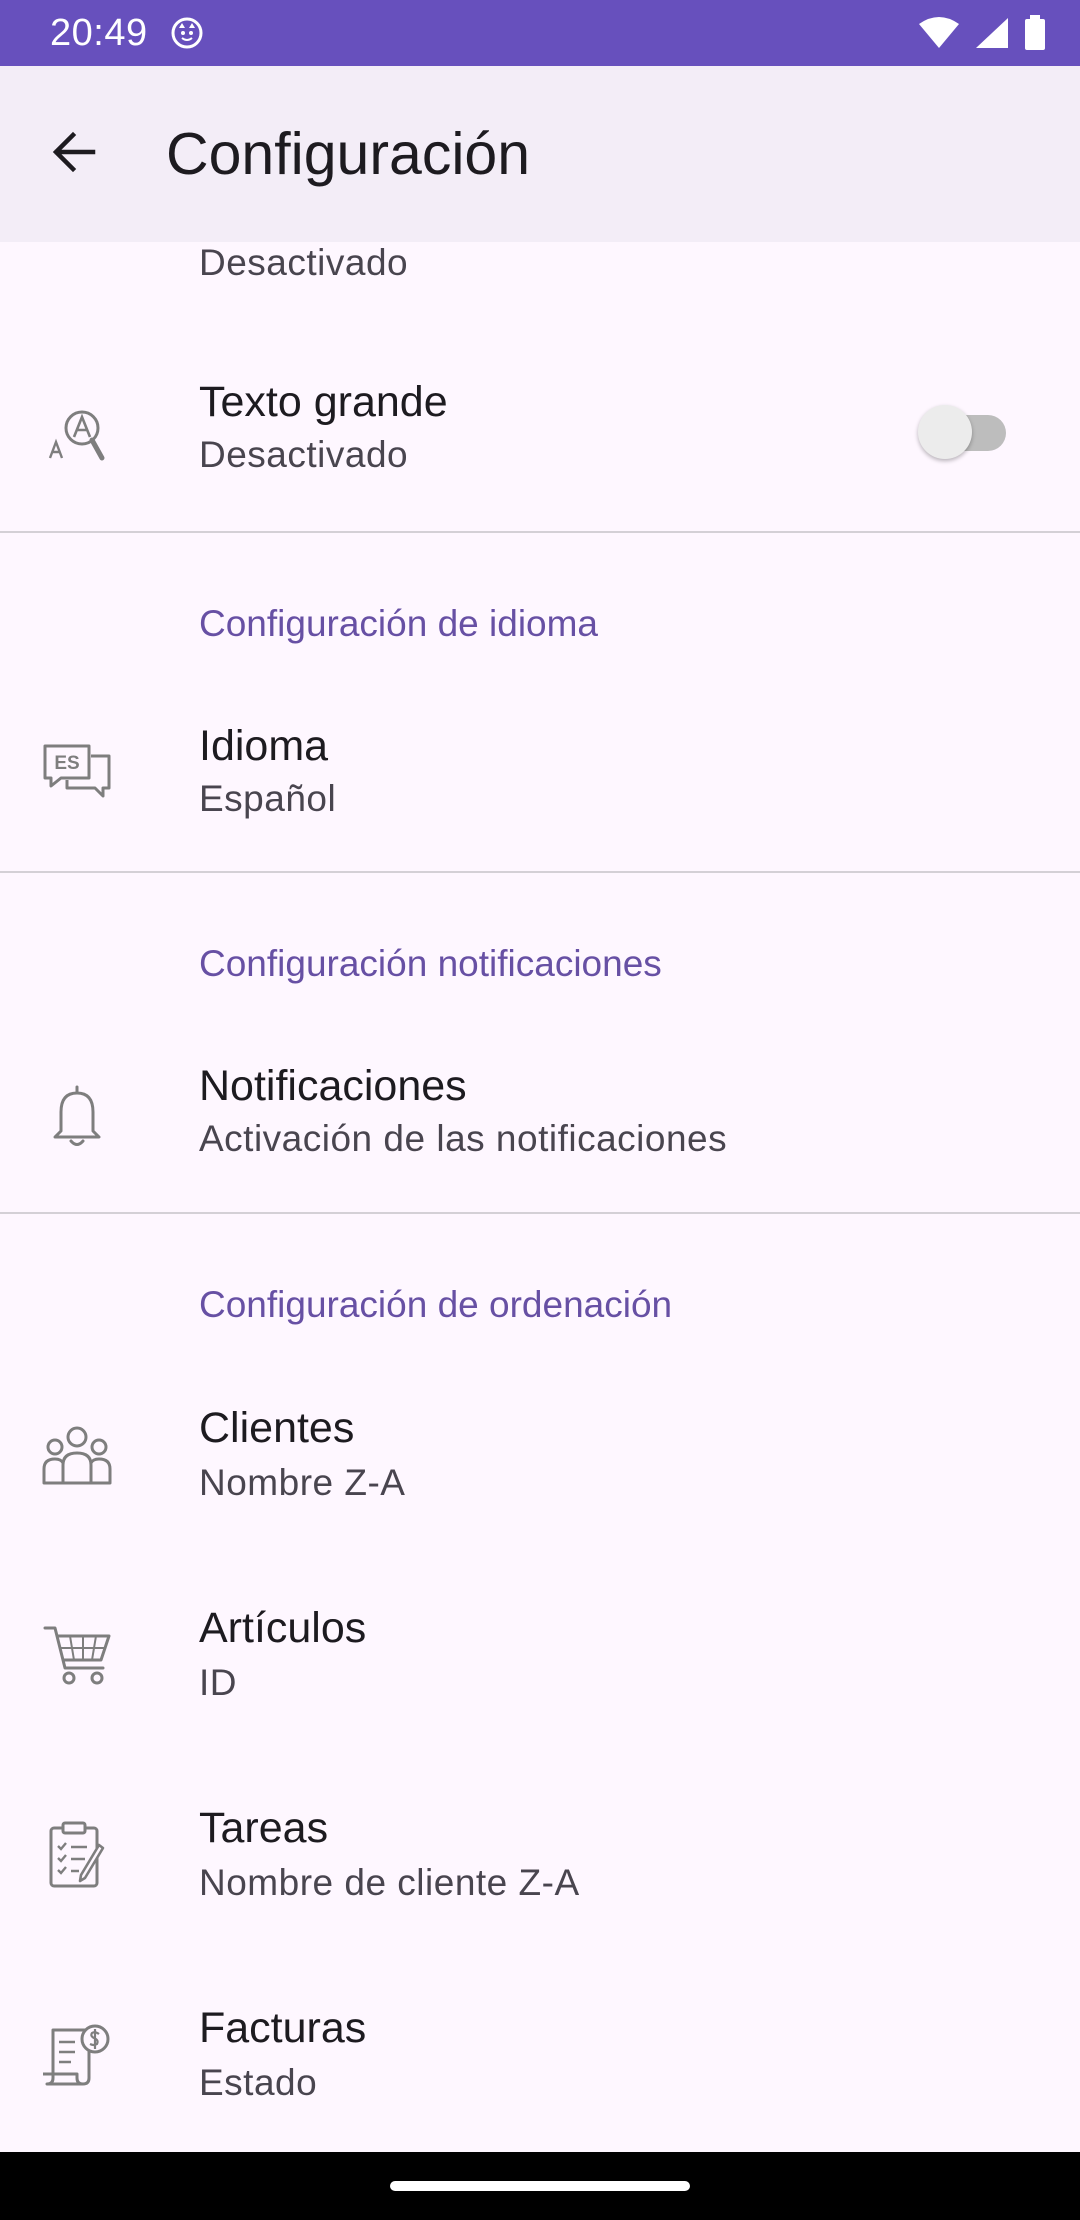  What do you see at coordinates (992, 33) in the screenshot?
I see `signal-icon` at bounding box center [992, 33].